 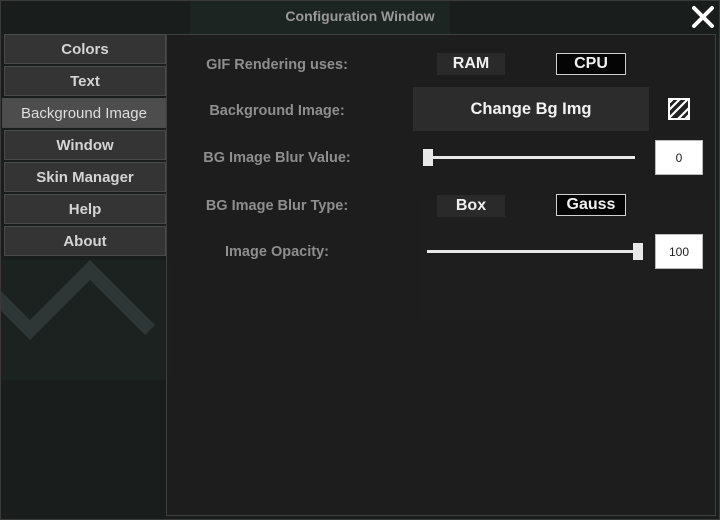 I want to click on pattern-icon, so click(x=679, y=109).